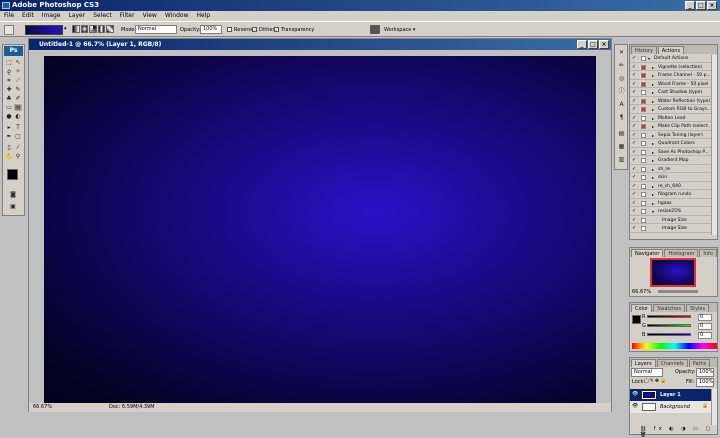 The width and height of the screenshot is (720, 438). I want to click on menu-edit: Edit, so click(28, 16).